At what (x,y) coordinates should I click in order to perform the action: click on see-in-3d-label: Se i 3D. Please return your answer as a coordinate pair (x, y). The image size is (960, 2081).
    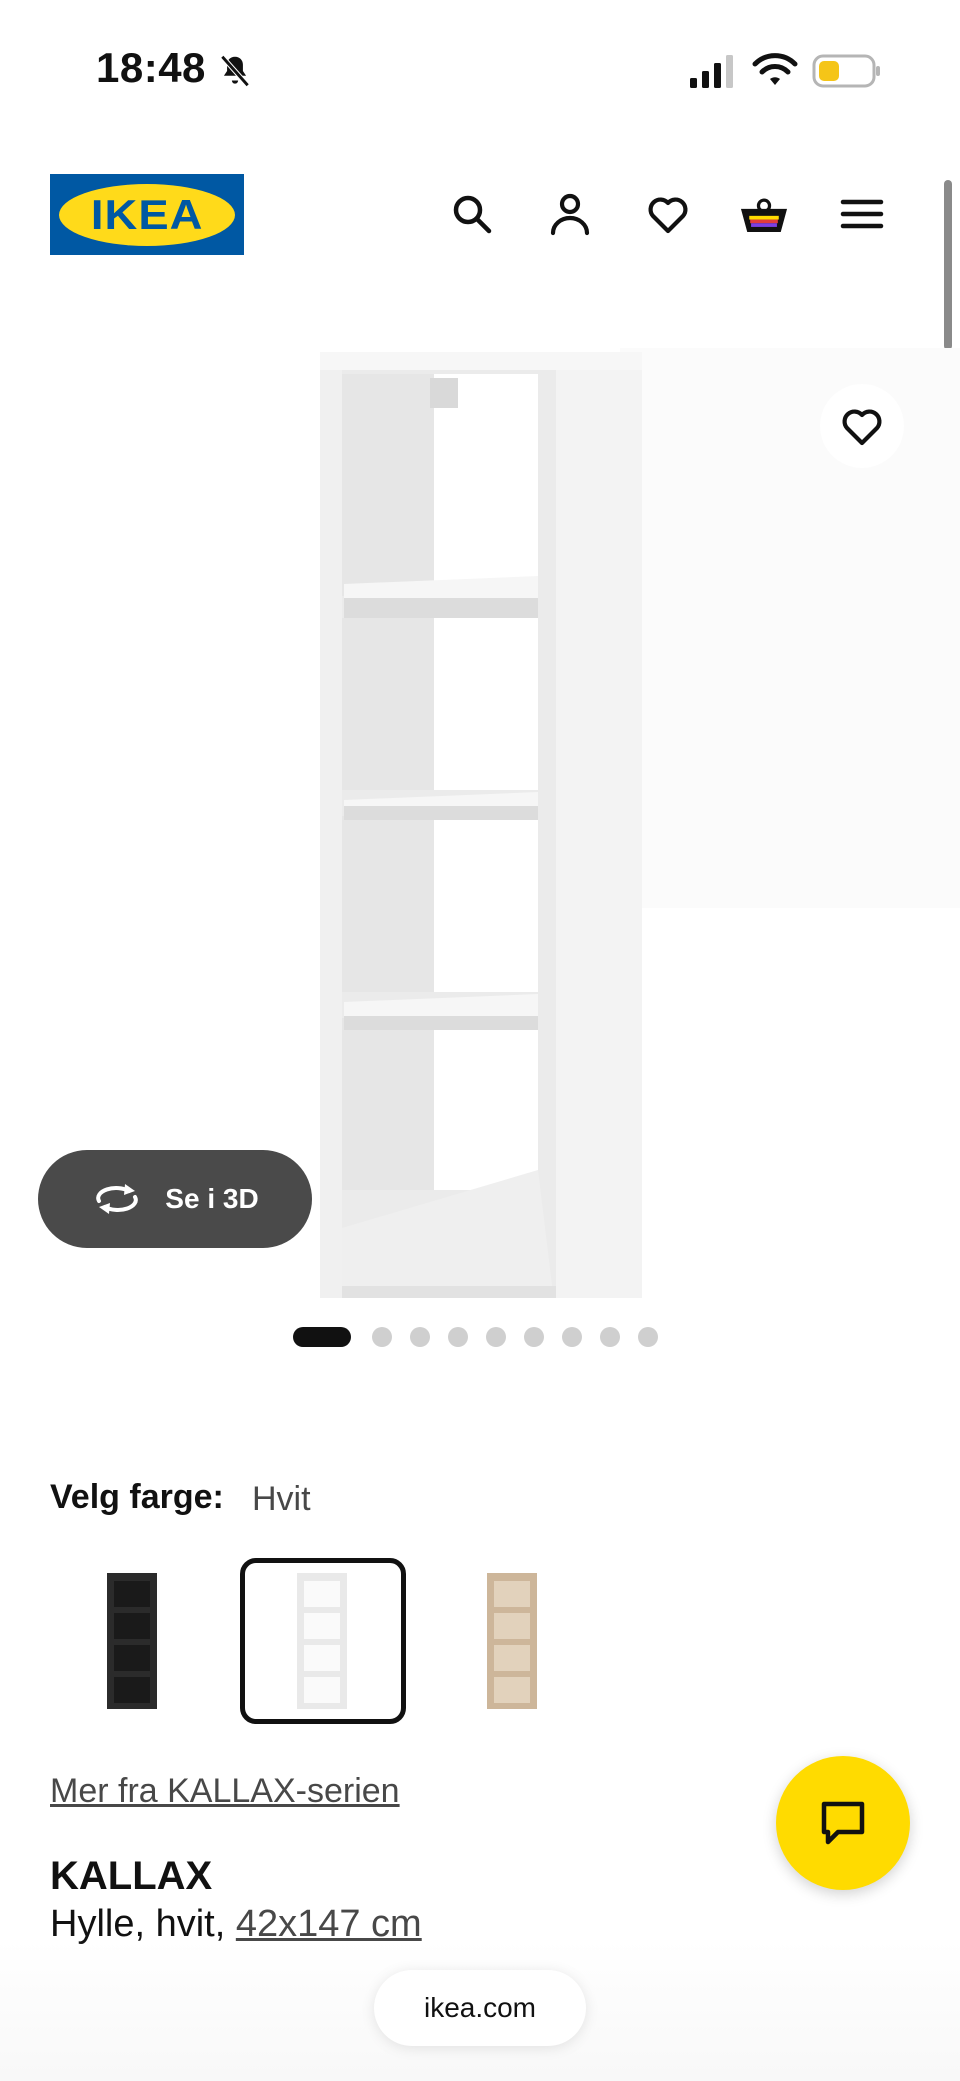
    Looking at the image, I should click on (212, 1198).